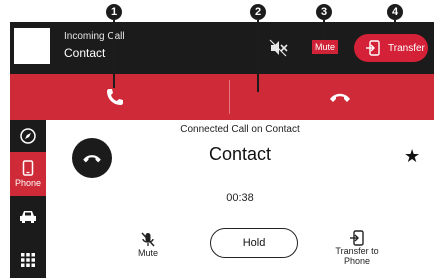 The height and width of the screenshot is (278, 444). I want to click on callout-1: 1, so click(114, 46).